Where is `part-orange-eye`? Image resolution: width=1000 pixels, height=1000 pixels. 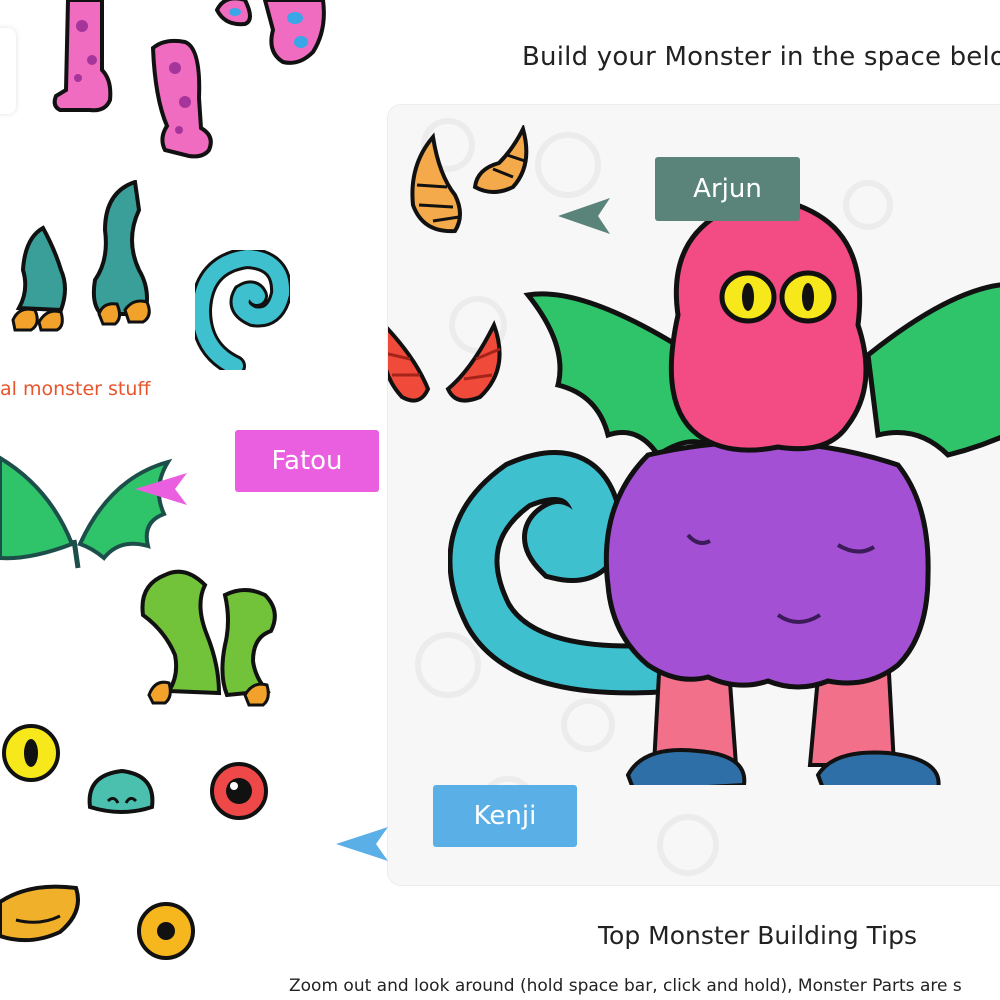
part-orange-eye is located at coordinates (166, 931).